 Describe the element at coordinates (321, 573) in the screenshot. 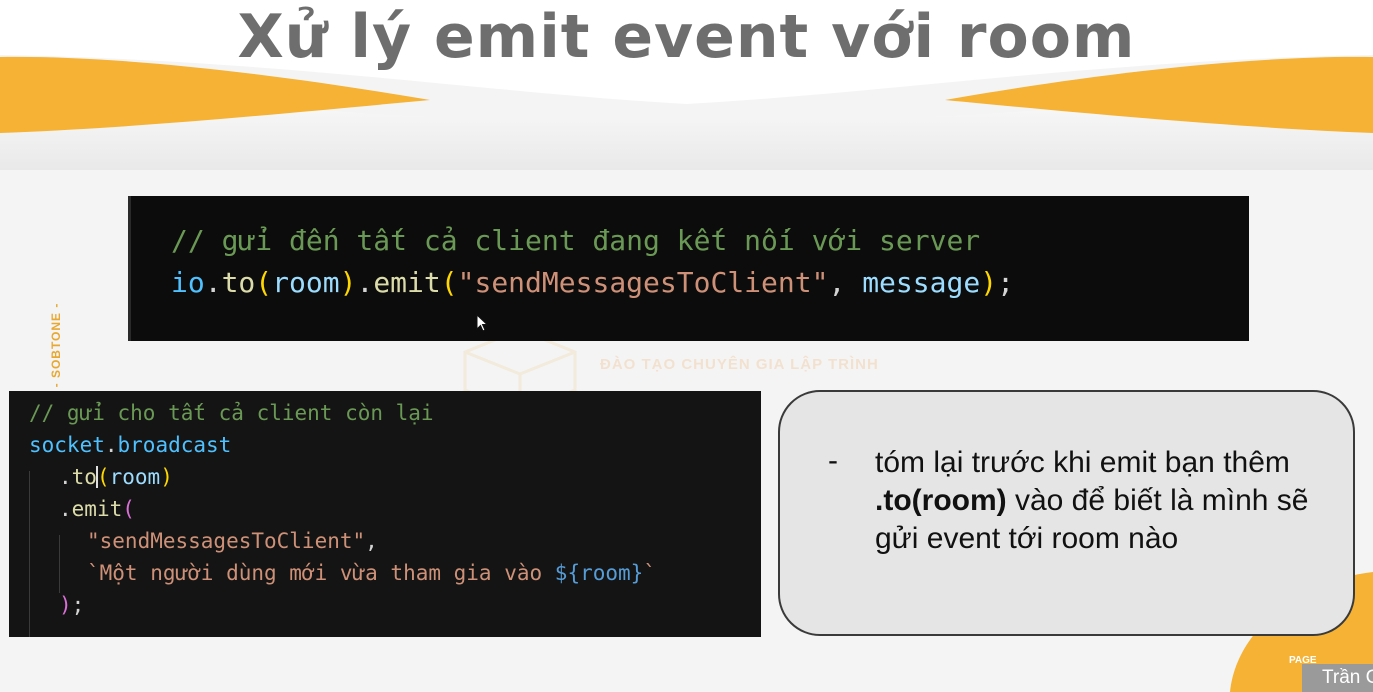

I see `token-template-string: `Một người dùng mới vừa tham gia vào` at that location.